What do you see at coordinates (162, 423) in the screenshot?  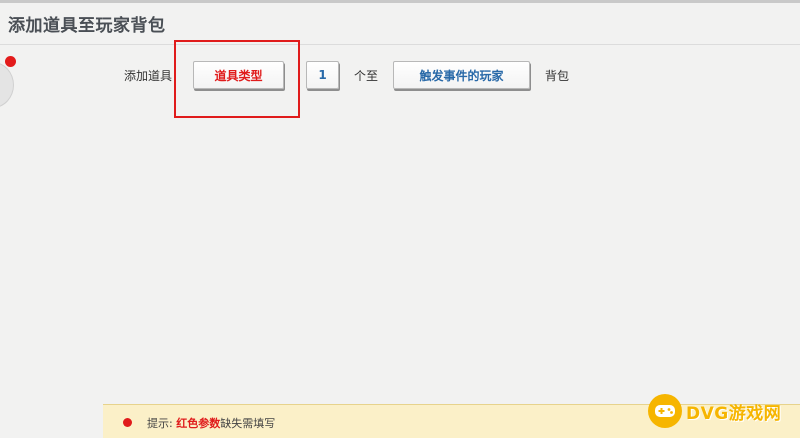 I see `hint-label: 提示:` at bounding box center [162, 423].